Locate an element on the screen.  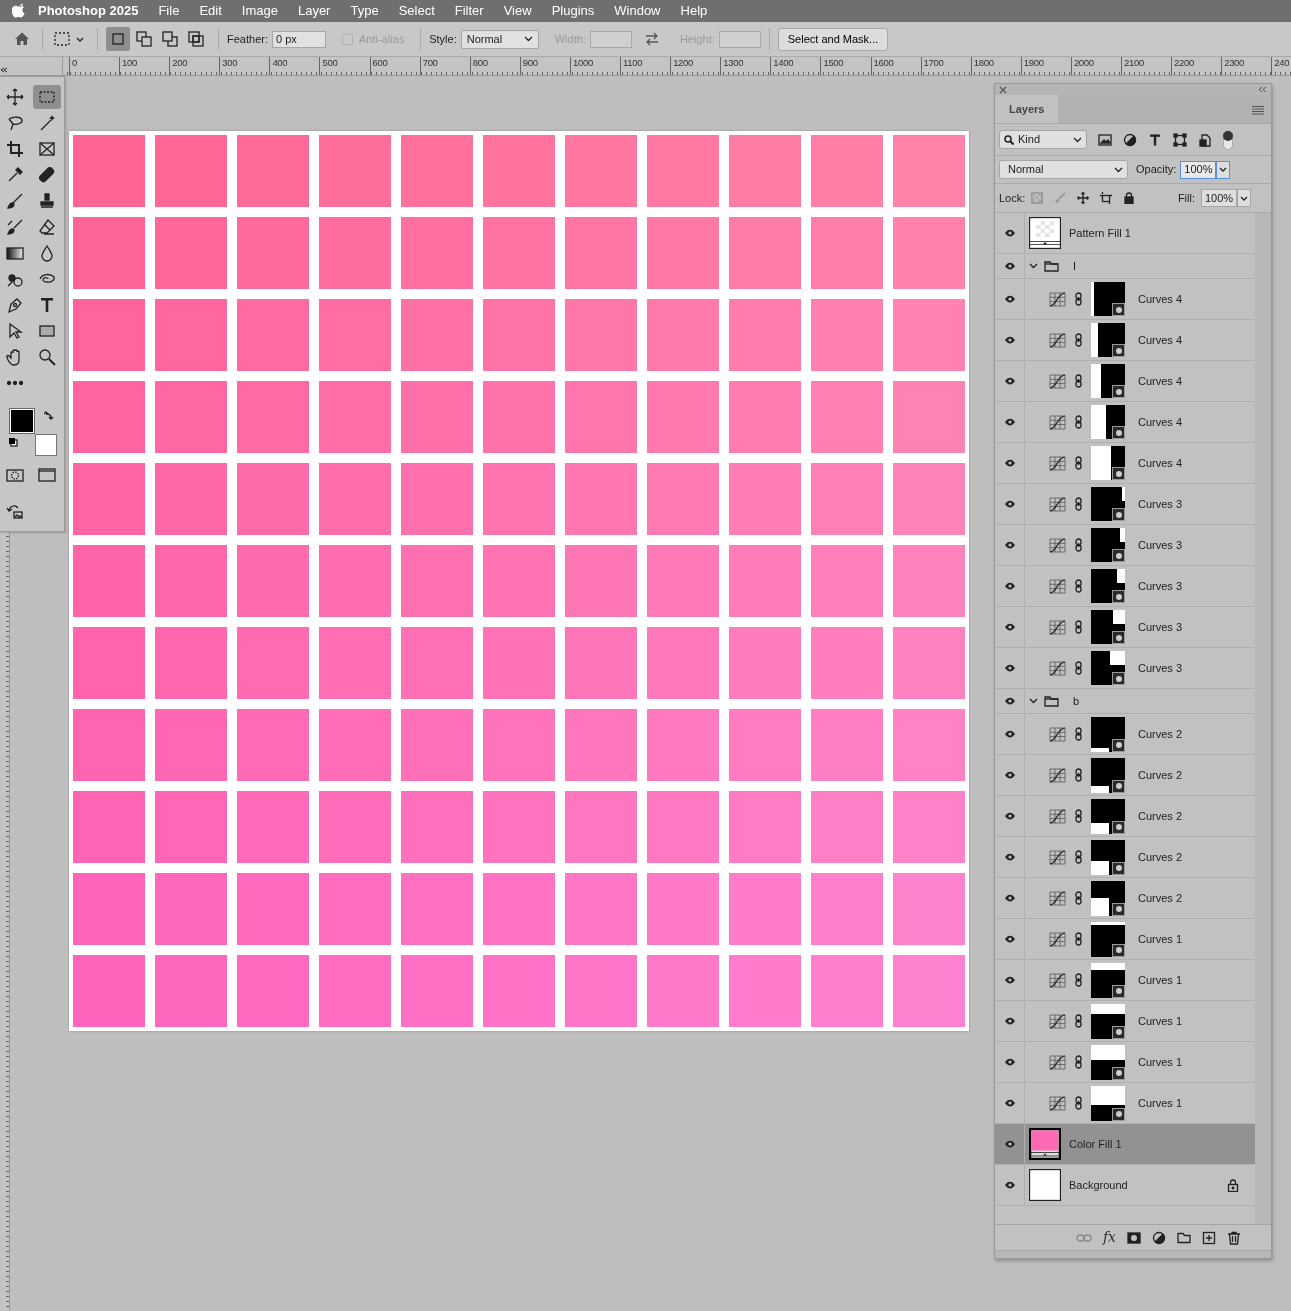
adjustment-icon is located at coordinates (1159, 1237).